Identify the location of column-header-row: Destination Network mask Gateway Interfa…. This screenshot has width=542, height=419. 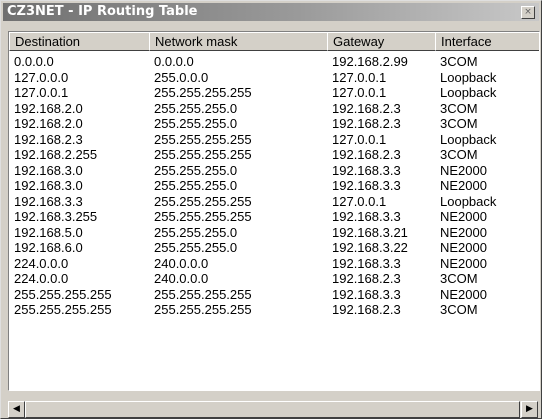
(274, 41).